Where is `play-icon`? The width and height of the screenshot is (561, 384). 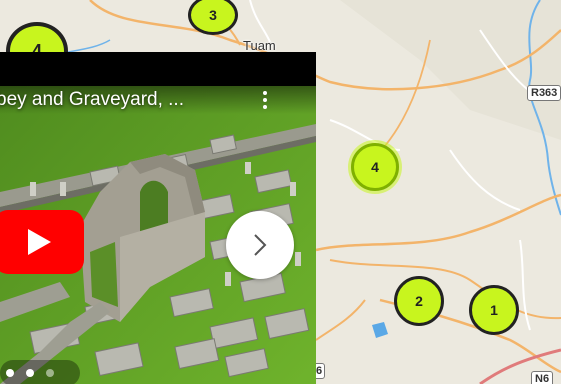
play-icon is located at coordinates (39, 242).